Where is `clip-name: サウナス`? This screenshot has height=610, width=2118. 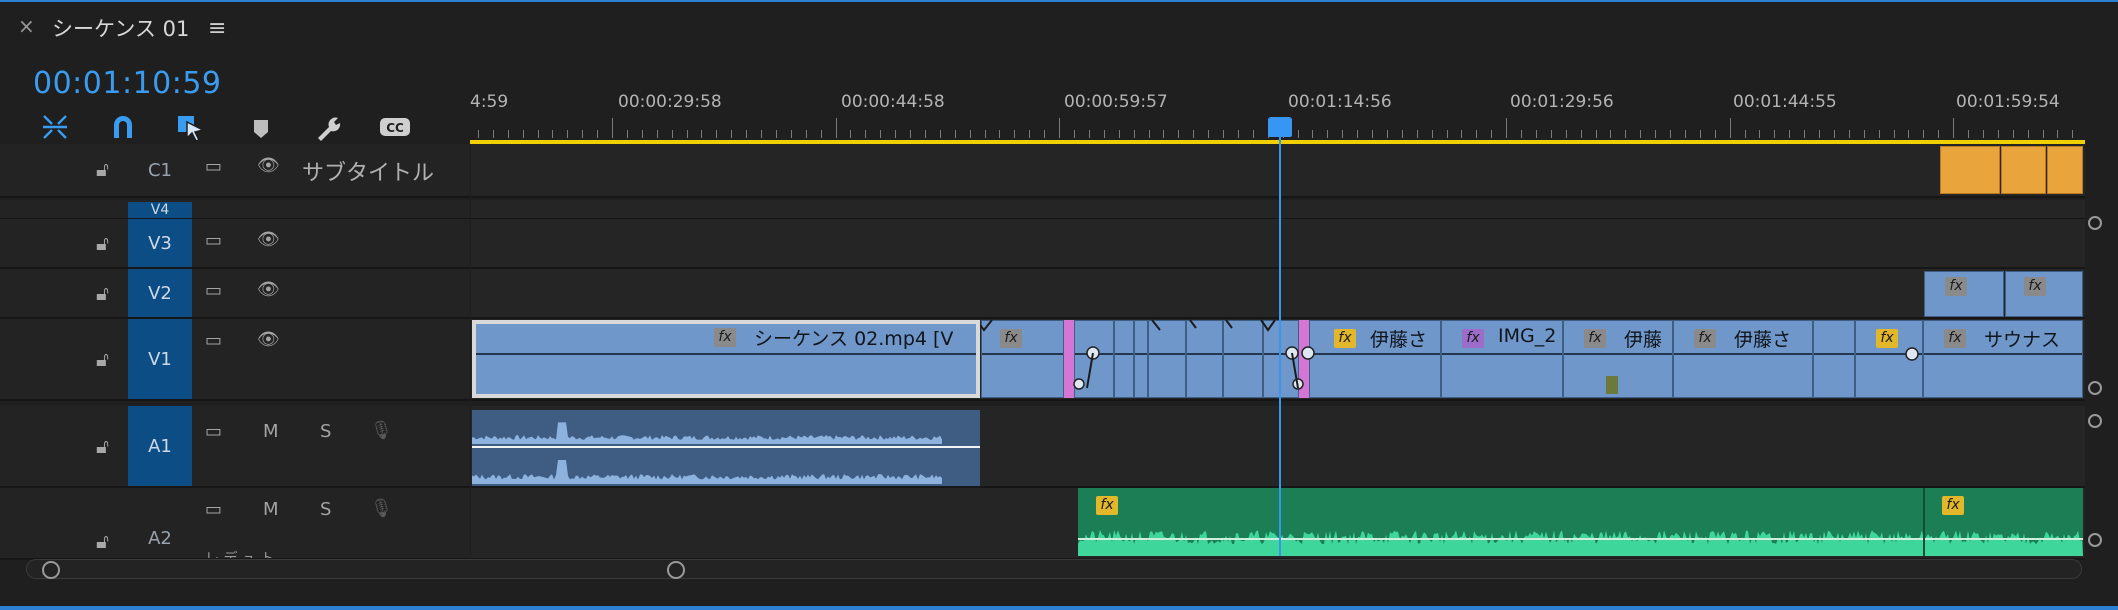 clip-name: サウナス is located at coordinates (2022, 340).